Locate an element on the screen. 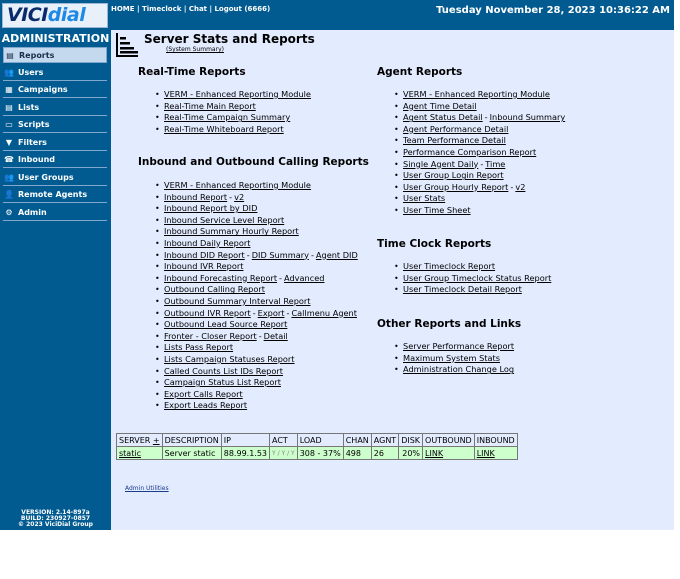  report-link: Time is located at coordinates (495, 164).